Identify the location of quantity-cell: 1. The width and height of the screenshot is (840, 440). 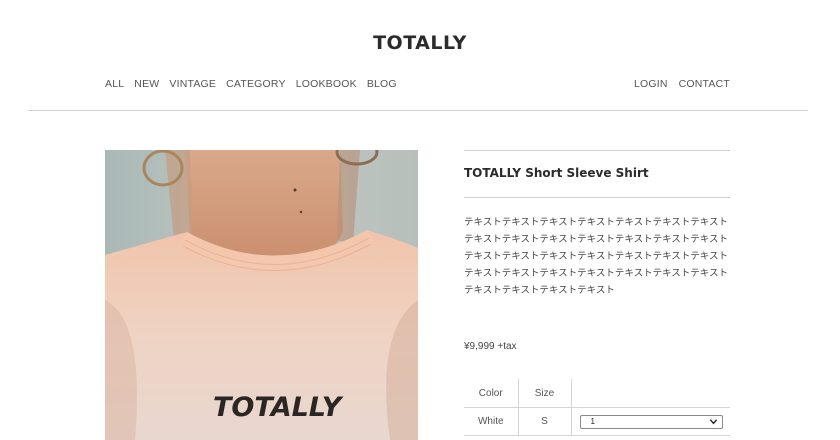
(650, 421).